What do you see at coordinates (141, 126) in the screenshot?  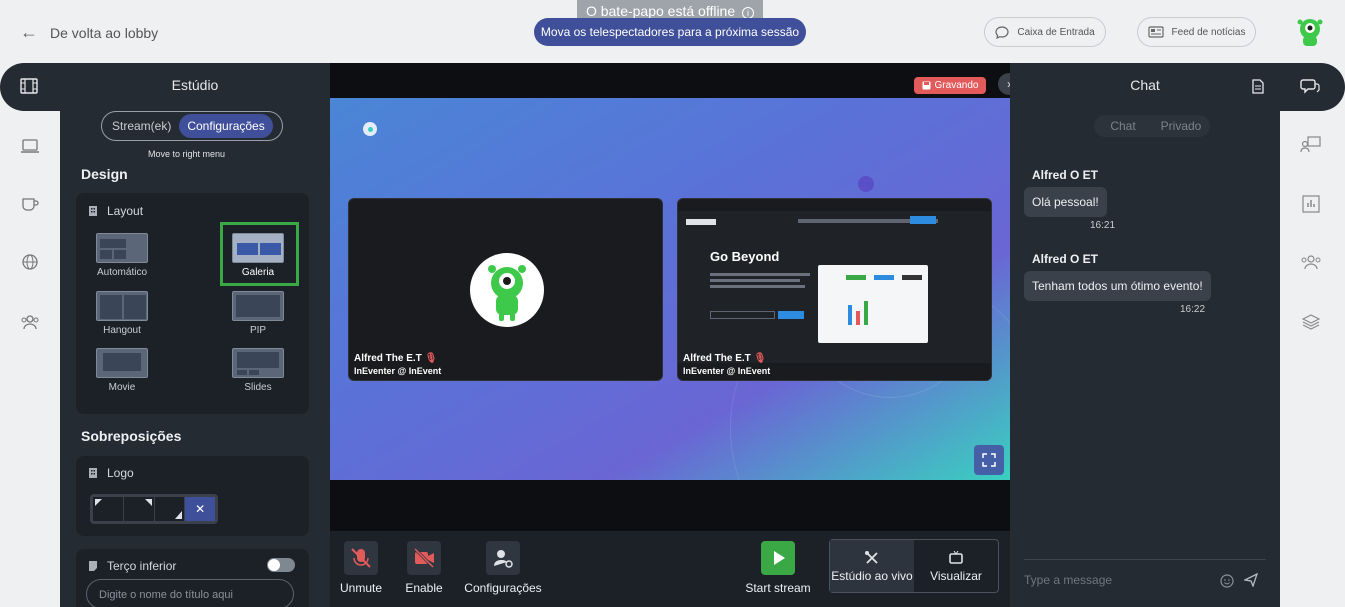 I see `tab-streams: Stream(ek)` at bounding box center [141, 126].